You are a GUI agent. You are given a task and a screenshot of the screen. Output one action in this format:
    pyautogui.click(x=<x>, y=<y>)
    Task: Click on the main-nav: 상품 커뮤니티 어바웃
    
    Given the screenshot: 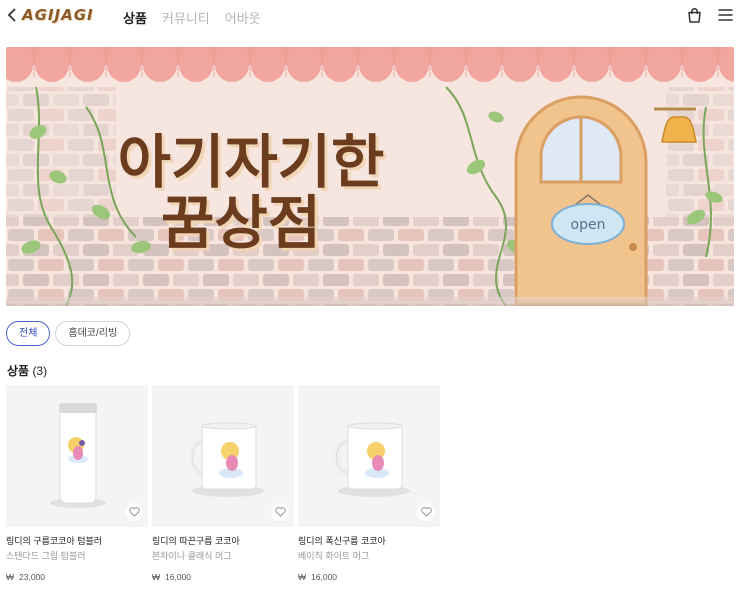 What is the action you would take?
    pyautogui.click(x=192, y=17)
    